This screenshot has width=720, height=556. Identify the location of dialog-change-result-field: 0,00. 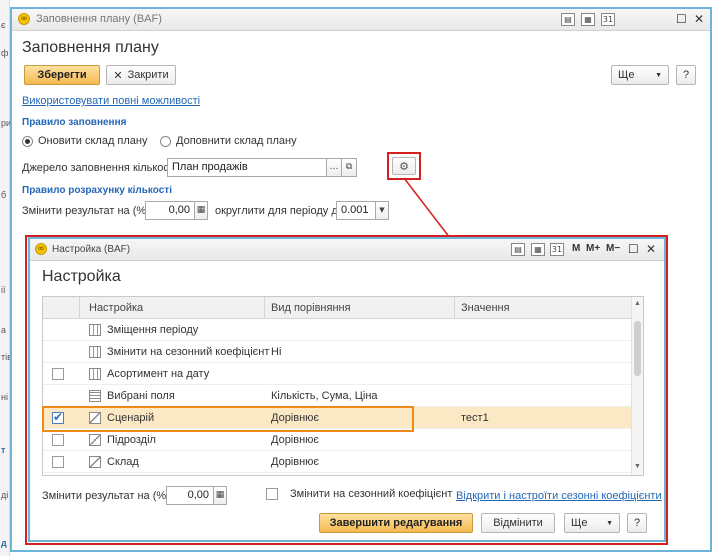
(190, 495).